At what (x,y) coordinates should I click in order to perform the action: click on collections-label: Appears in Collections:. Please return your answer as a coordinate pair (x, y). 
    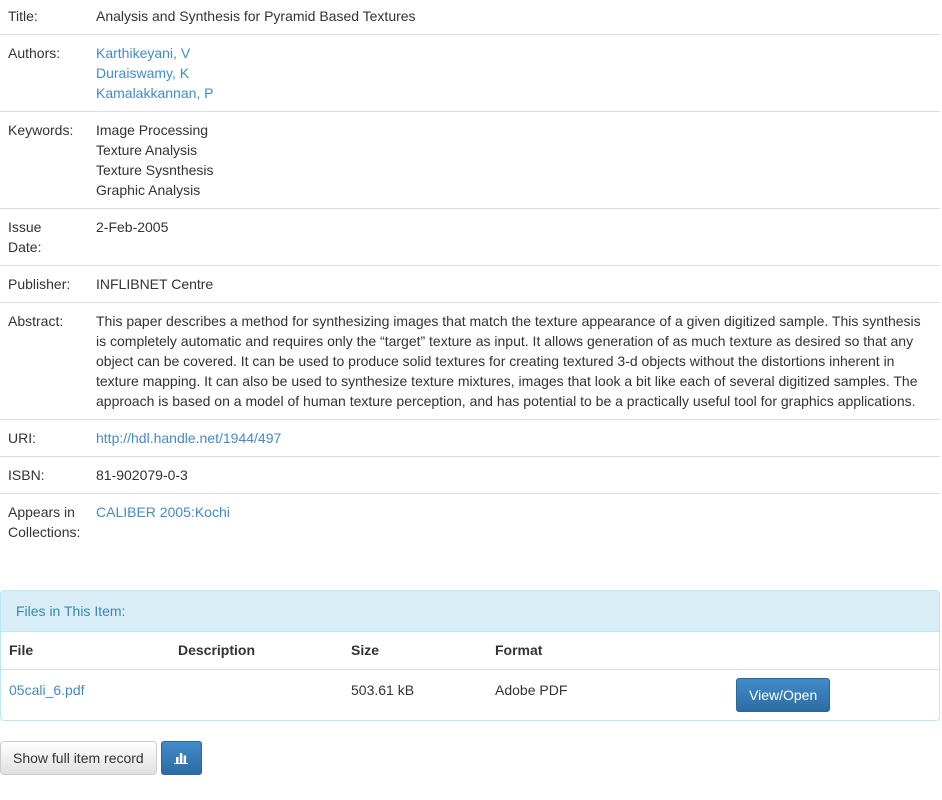
    Looking at the image, I should click on (52, 522).